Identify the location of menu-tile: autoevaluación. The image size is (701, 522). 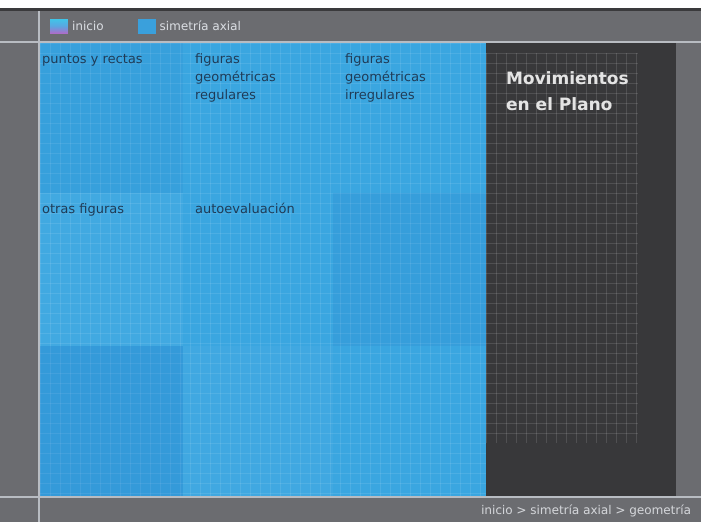
(258, 269).